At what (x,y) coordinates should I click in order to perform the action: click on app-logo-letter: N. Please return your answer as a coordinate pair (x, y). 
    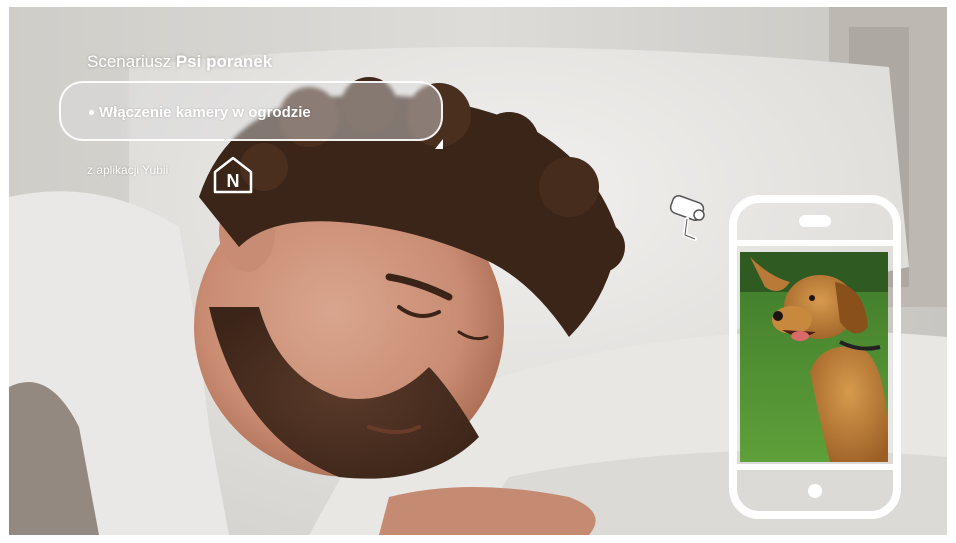
    Looking at the image, I should click on (233, 181).